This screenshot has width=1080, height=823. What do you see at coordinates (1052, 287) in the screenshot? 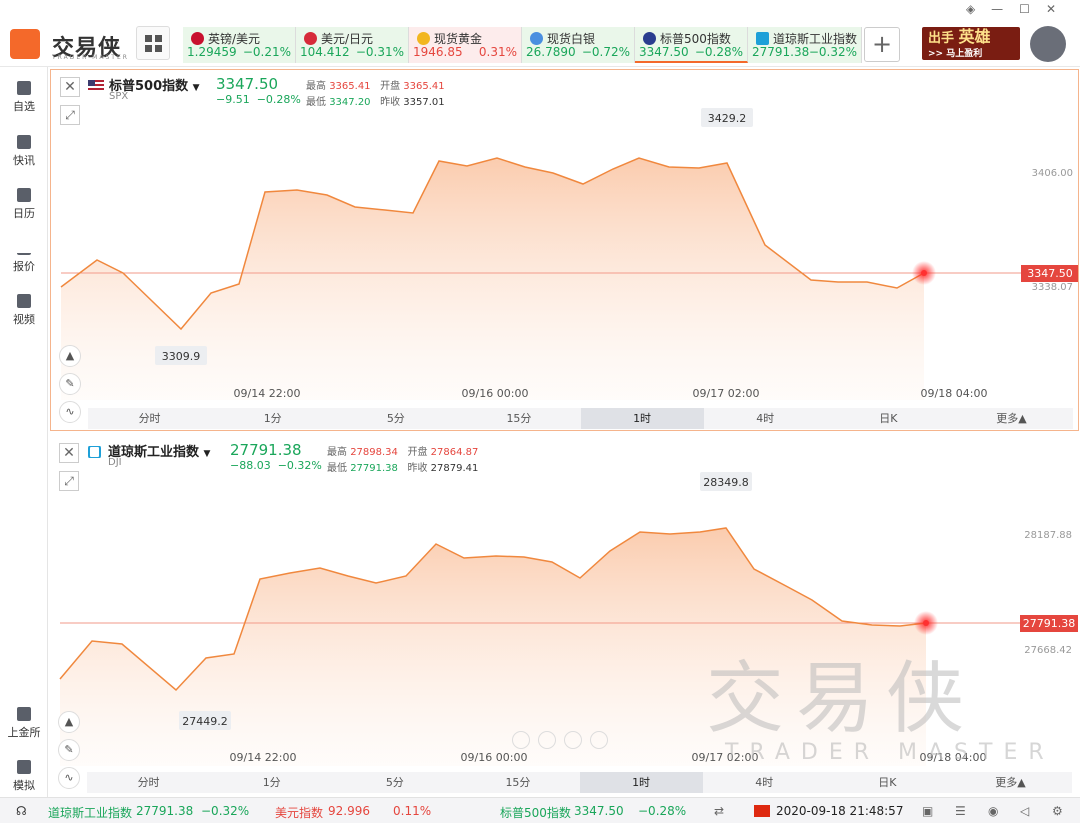
I see `y-axis-tick: 3338.07` at bounding box center [1052, 287].